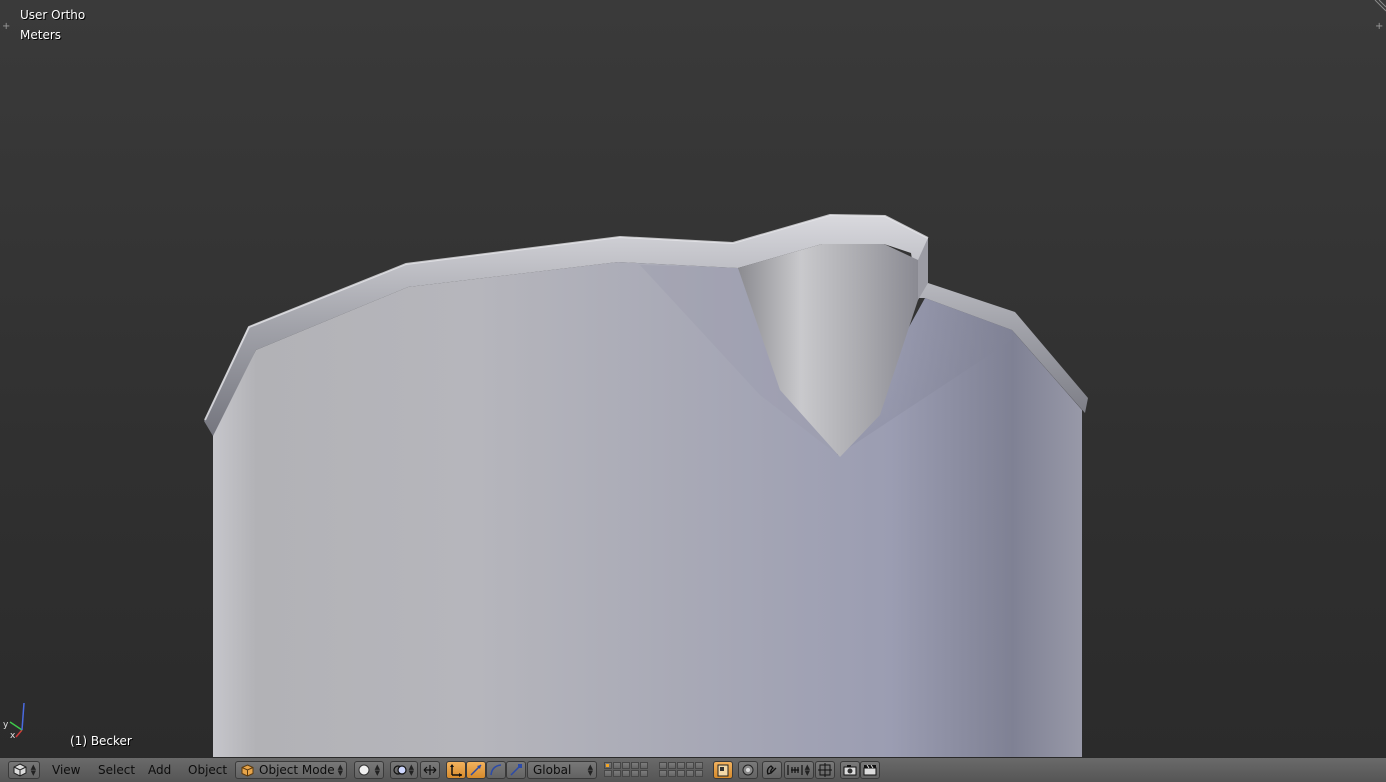 This screenshot has height=782, width=1386. Describe the element at coordinates (159, 770) in the screenshot. I see `menu-add: Add` at that location.